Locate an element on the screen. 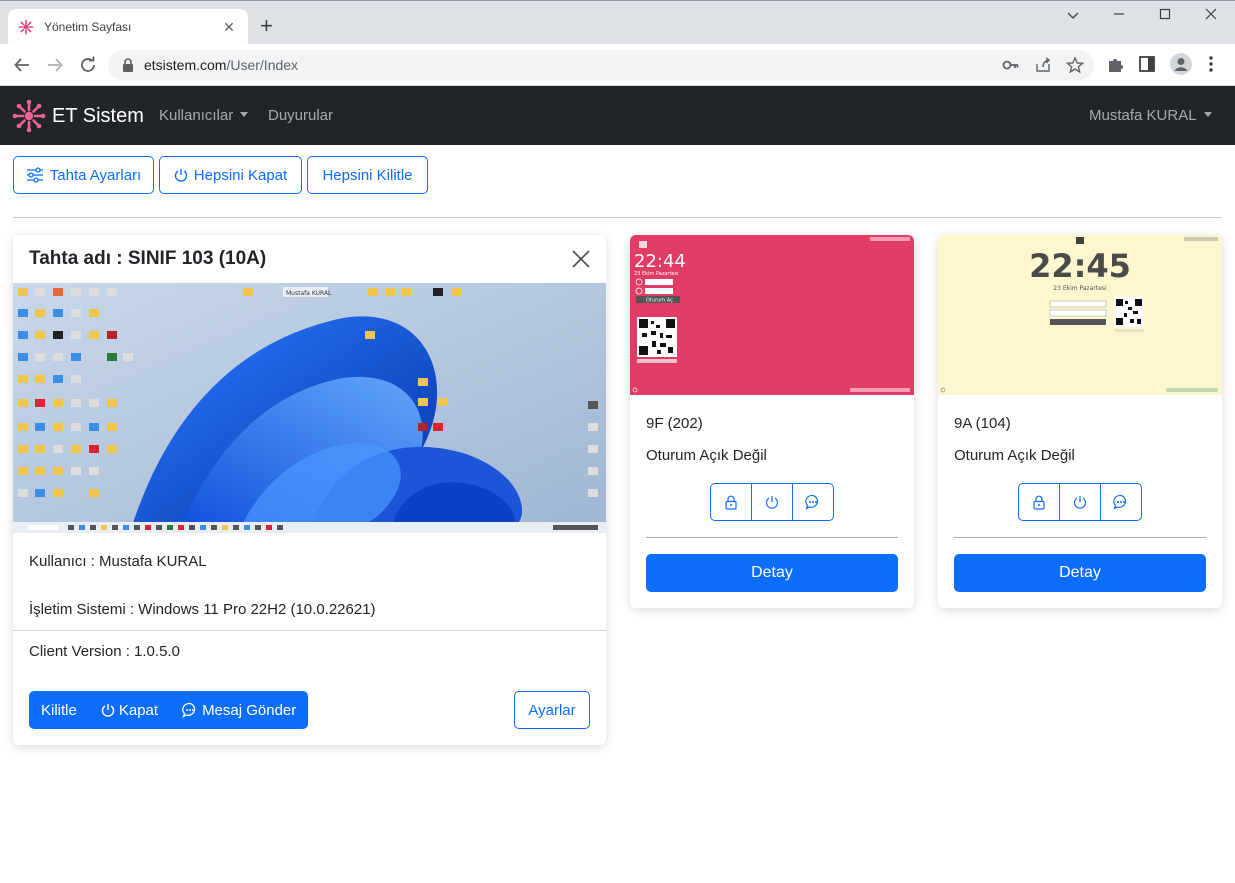 The height and width of the screenshot is (883, 1235). shutdown-button: Kapat is located at coordinates (129, 710).